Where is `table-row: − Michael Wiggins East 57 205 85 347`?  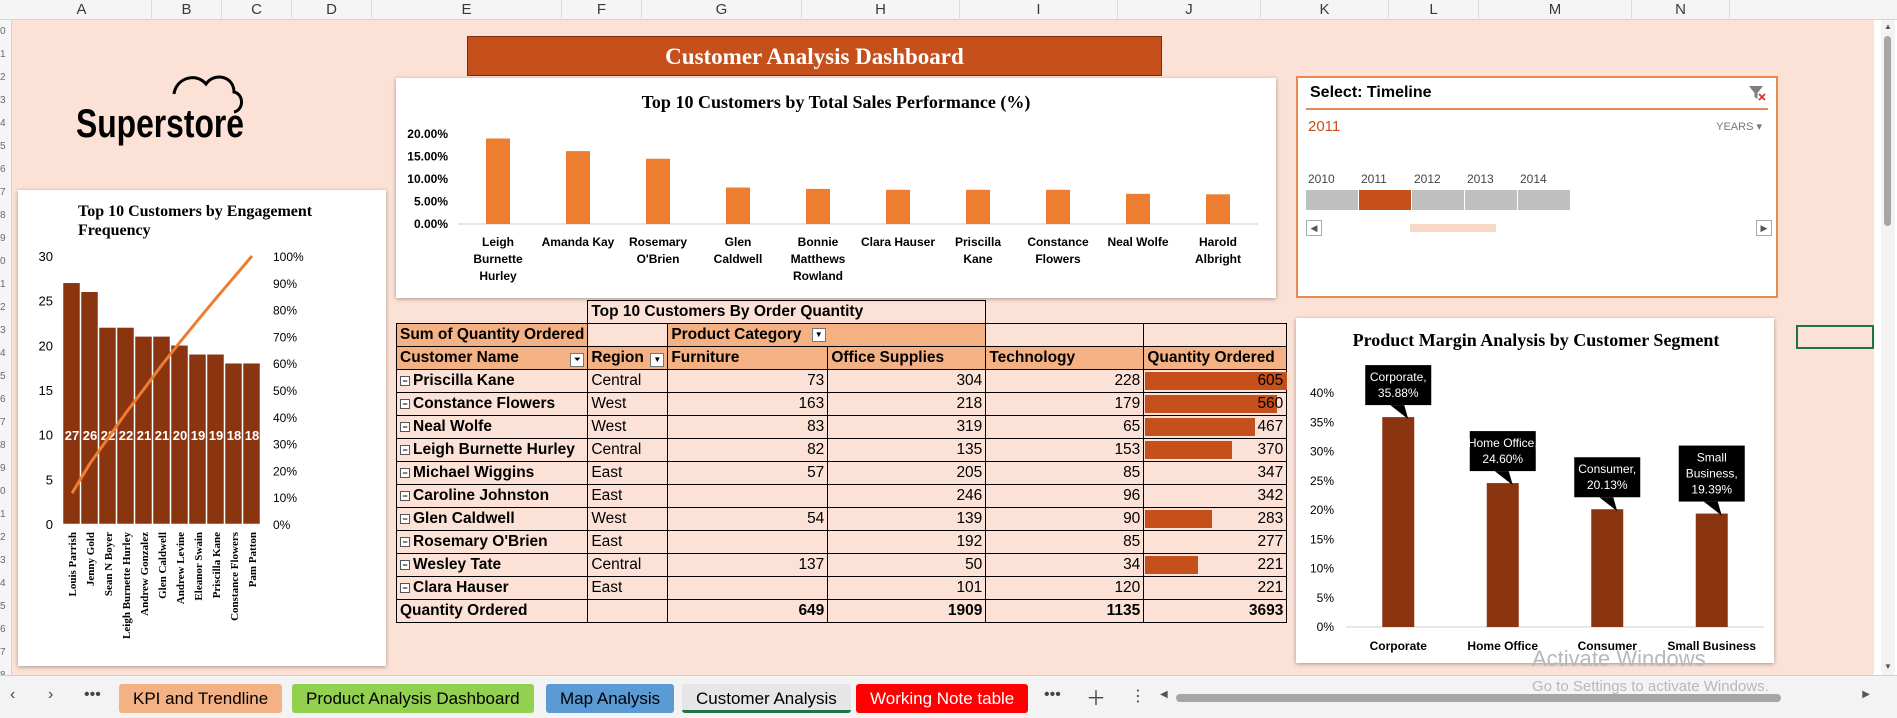
table-row: − Michael Wiggins East 57 205 85 347 is located at coordinates (841, 473).